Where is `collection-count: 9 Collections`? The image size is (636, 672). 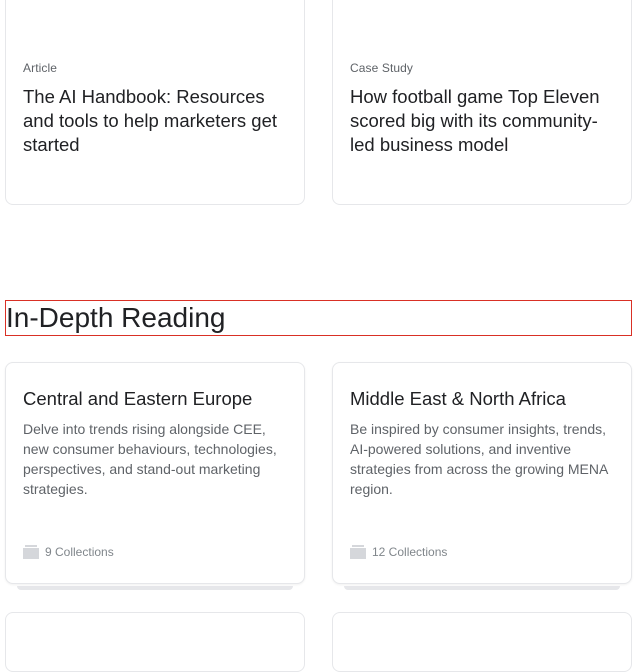
collection-count: 9 Collections is located at coordinates (79, 552).